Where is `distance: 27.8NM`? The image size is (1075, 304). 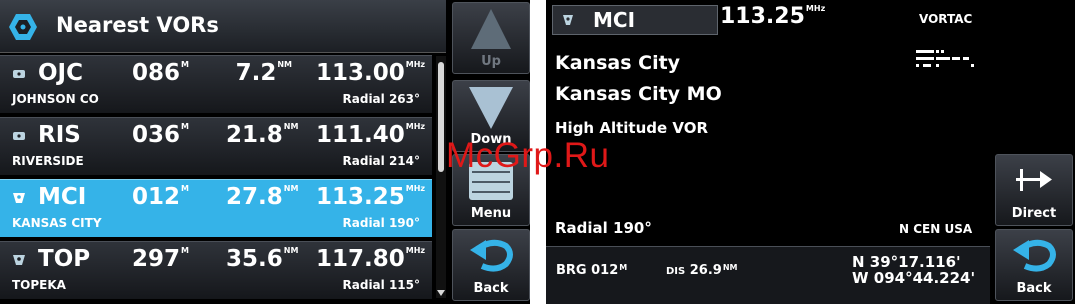 distance: 27.8NM is located at coordinates (262, 197).